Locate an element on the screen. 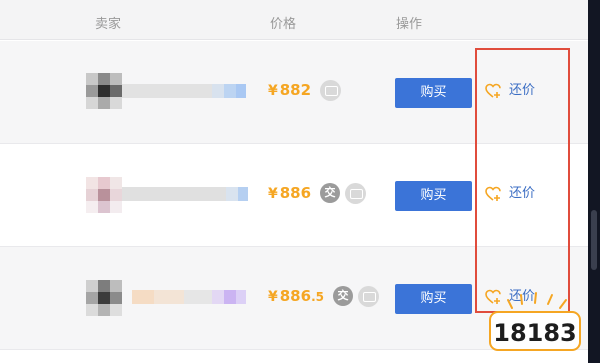 This screenshot has height=363, width=600. price: ¥882 is located at coordinates (289, 90).